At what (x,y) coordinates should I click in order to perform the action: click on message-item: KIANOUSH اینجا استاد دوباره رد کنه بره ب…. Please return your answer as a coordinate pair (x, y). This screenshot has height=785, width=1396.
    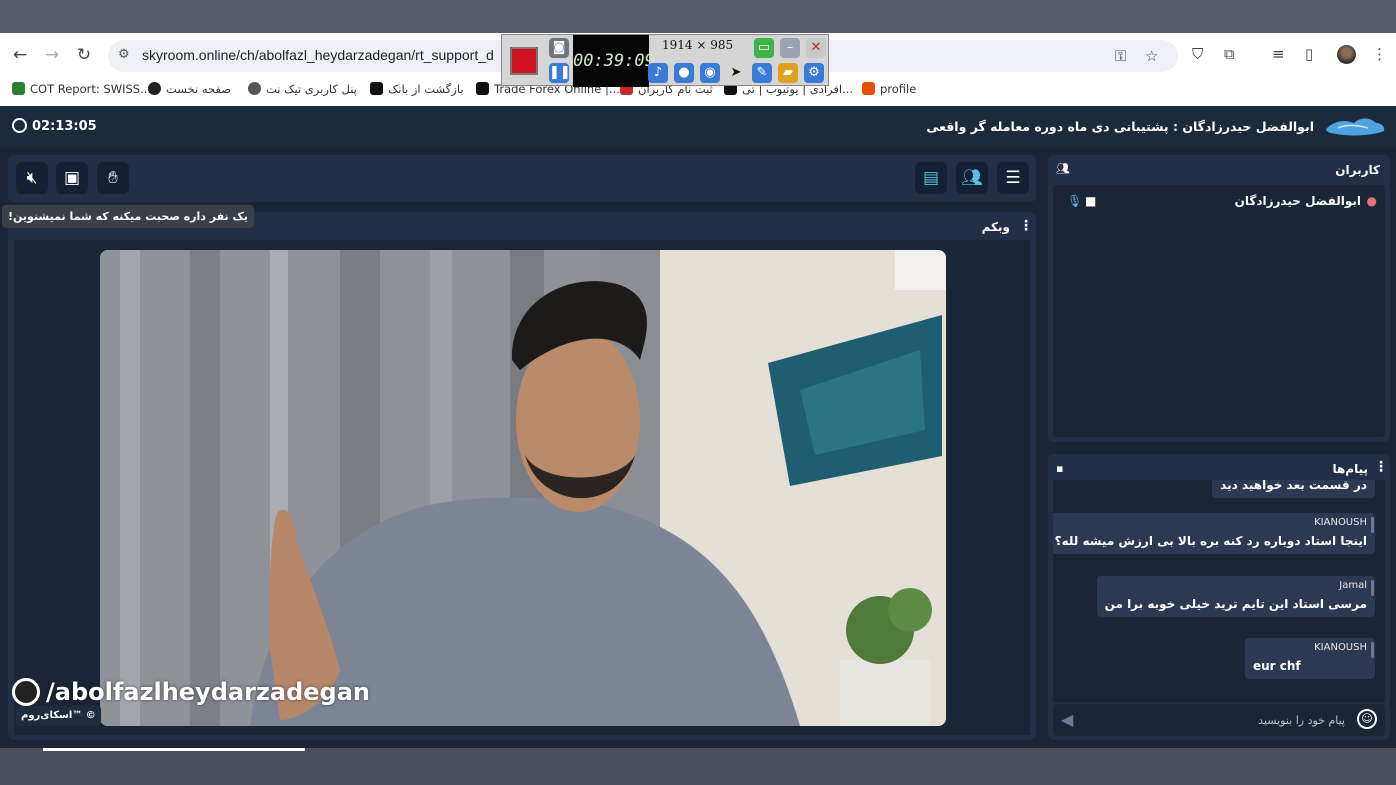
    Looking at the image, I should click on (1214, 533).